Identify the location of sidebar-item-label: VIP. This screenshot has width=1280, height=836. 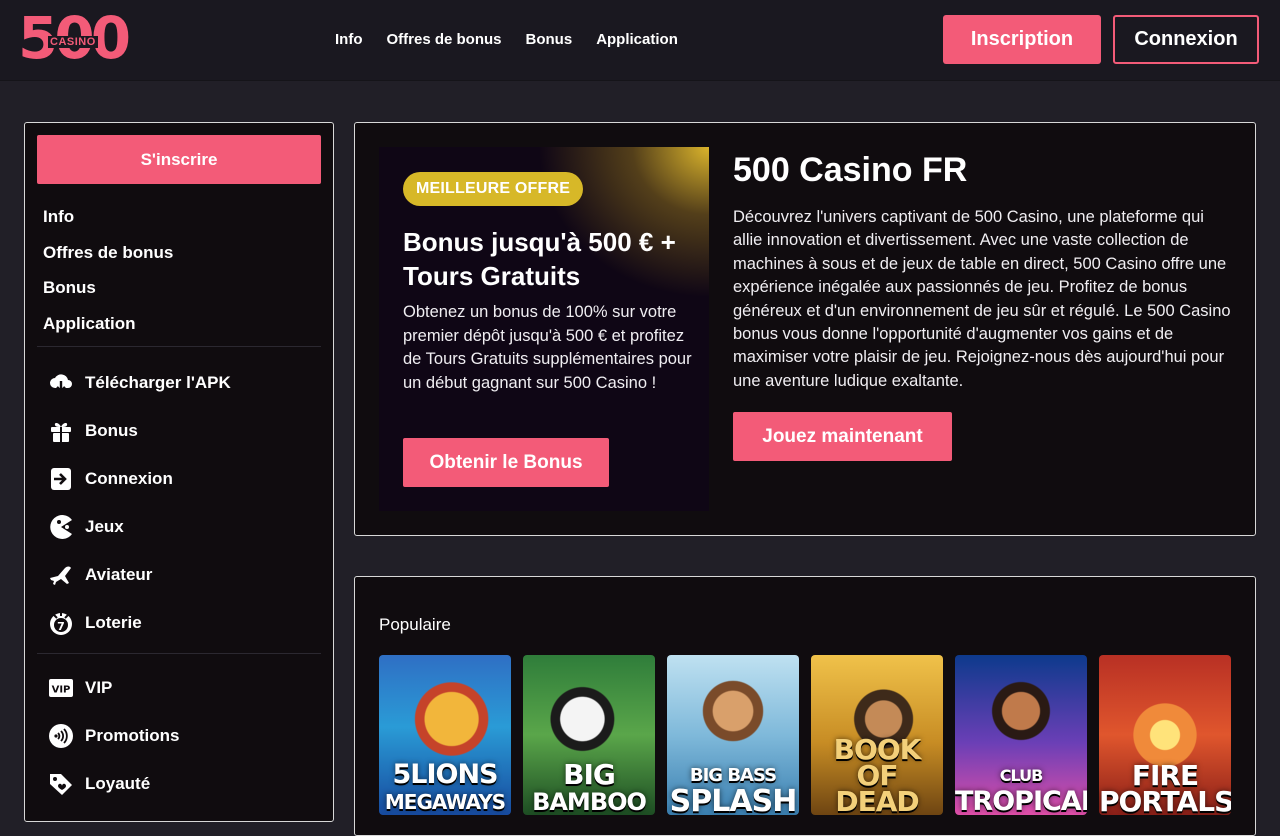
(99, 687).